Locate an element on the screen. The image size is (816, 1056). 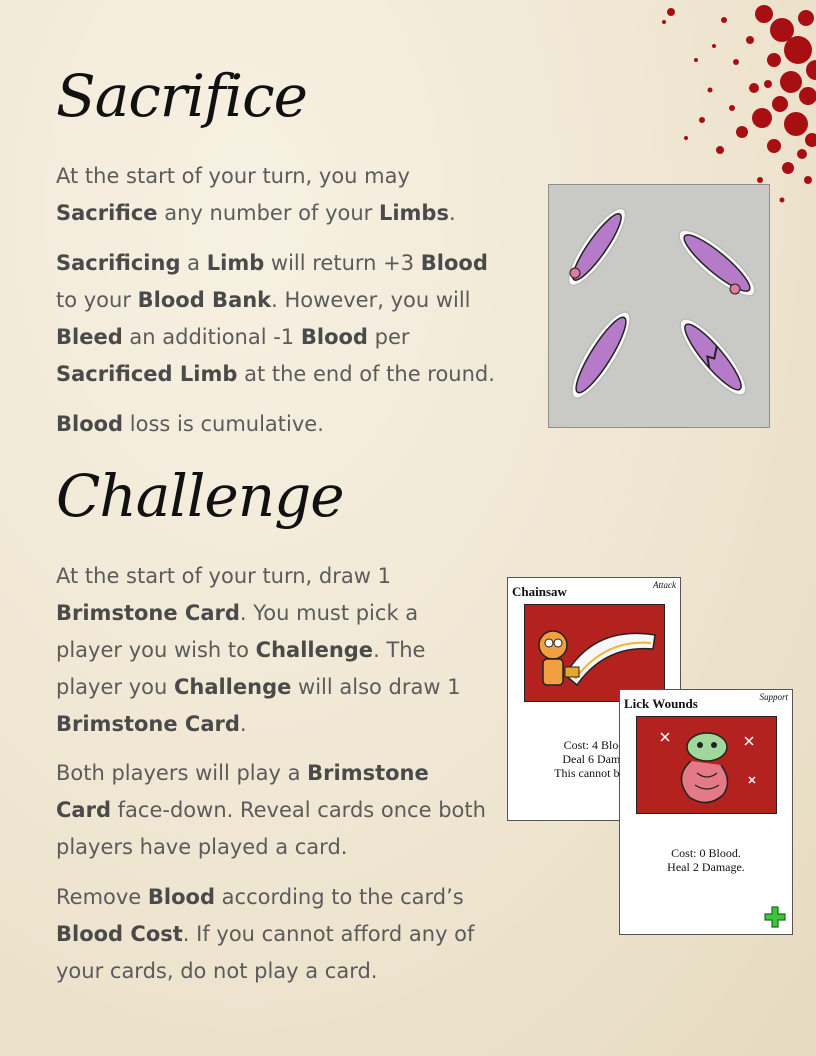
text-run: at the end of the round. is located at coordinates (366, 374).